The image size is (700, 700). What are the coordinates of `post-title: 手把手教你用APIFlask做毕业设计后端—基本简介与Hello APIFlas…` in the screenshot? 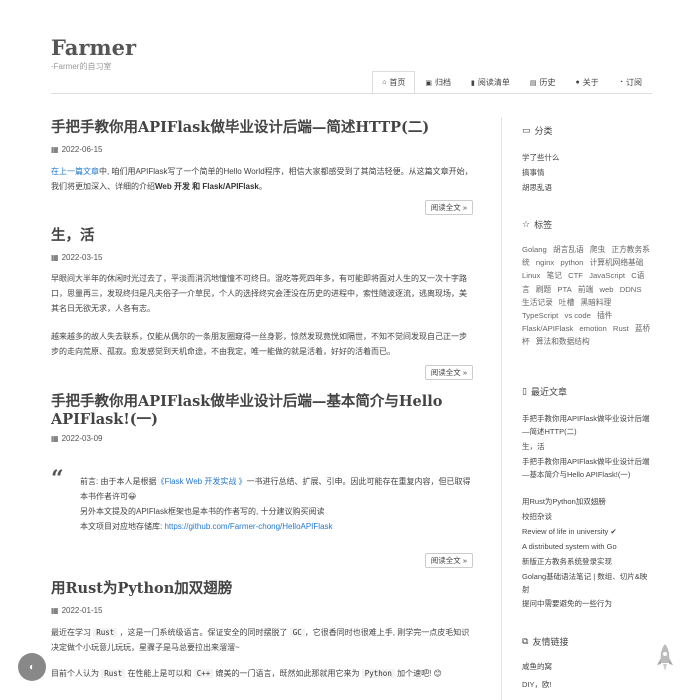 It's located at (262, 411).